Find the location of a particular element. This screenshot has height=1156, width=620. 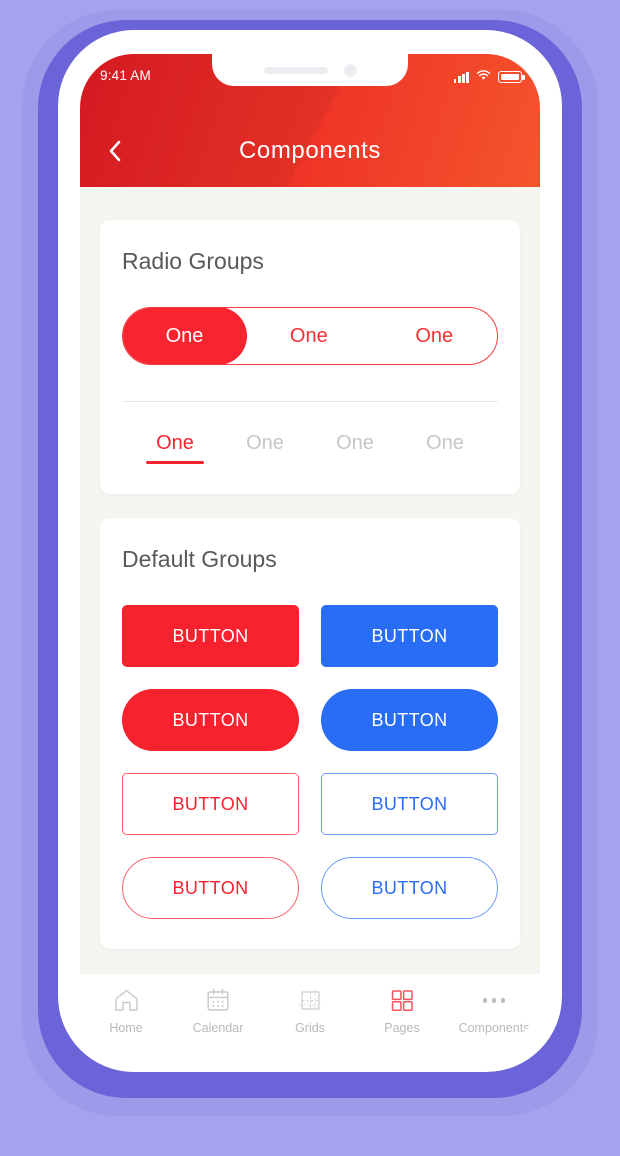

button-solid-blue: BUTTON is located at coordinates (409, 636).